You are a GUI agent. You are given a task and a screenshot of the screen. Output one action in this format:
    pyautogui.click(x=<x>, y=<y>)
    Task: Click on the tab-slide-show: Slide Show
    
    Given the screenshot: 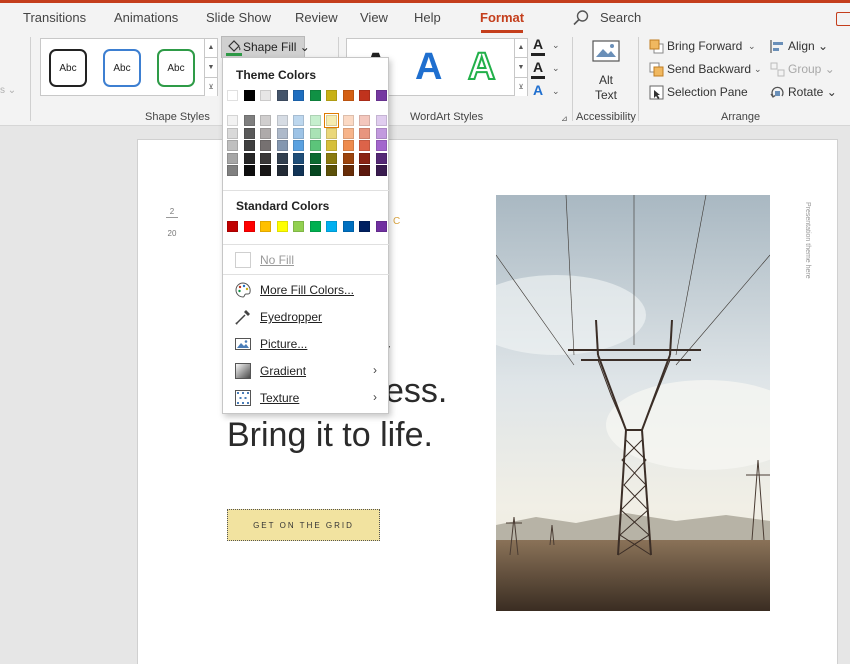 What is the action you would take?
    pyautogui.click(x=238, y=17)
    